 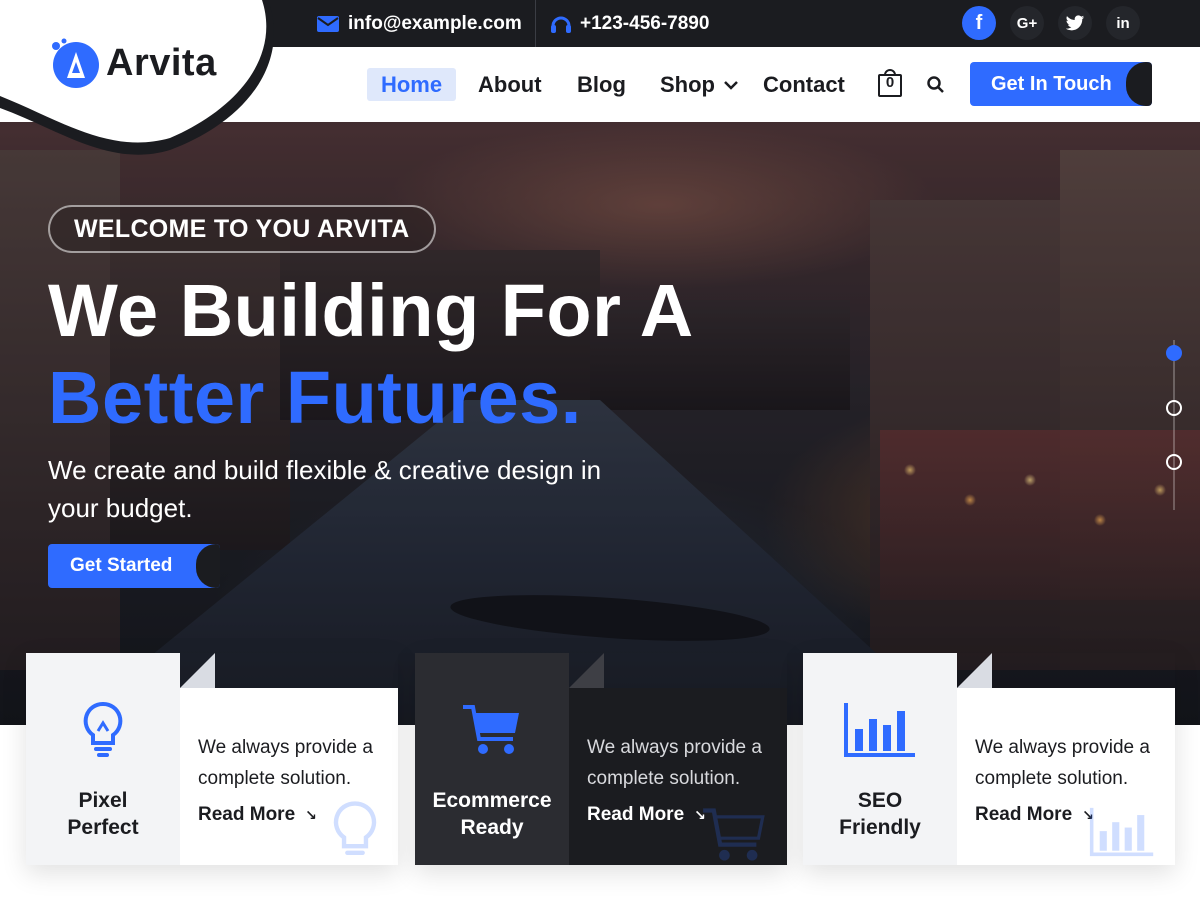 I want to click on nav-blog: Blog, so click(x=601, y=84).